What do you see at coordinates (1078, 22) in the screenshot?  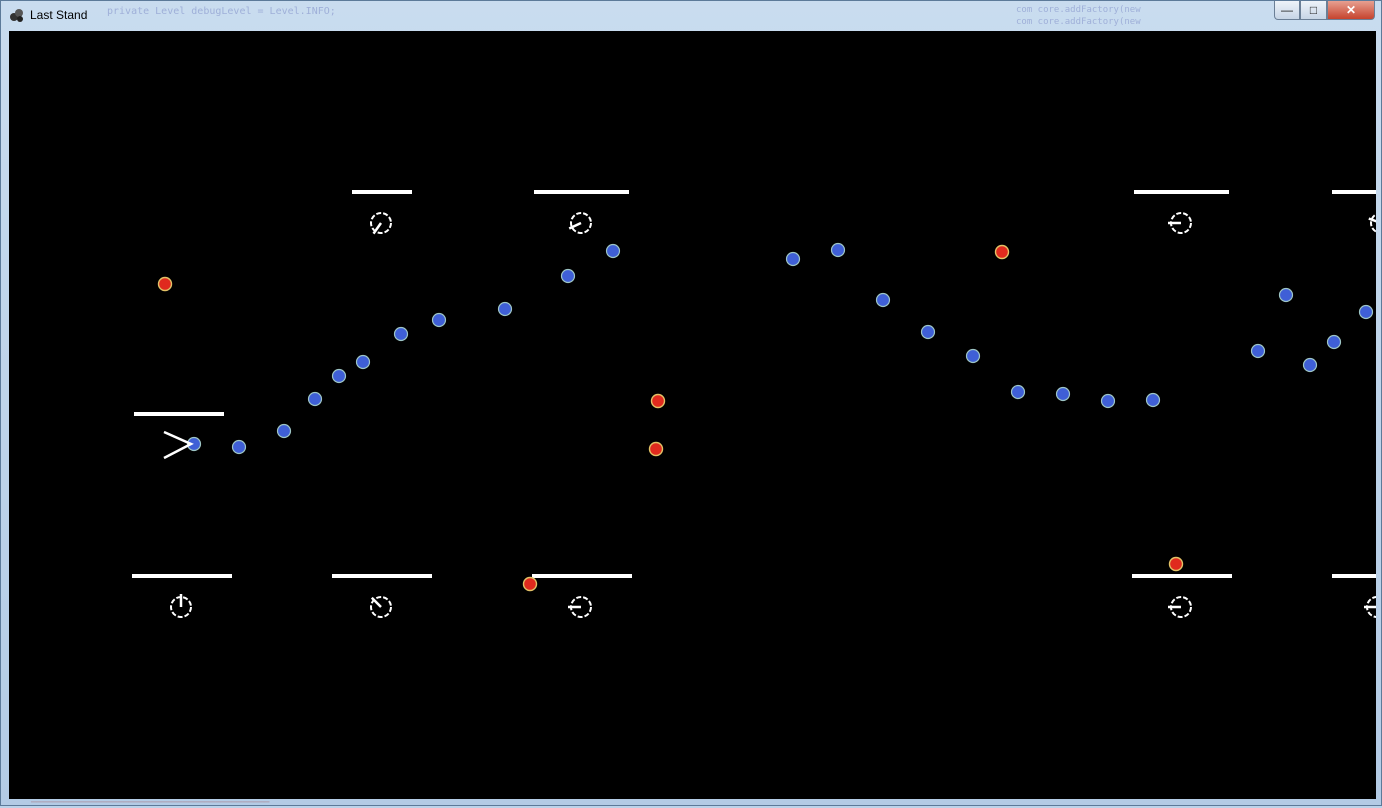 I see `background-code-text-3: com core.addFactory(new` at bounding box center [1078, 22].